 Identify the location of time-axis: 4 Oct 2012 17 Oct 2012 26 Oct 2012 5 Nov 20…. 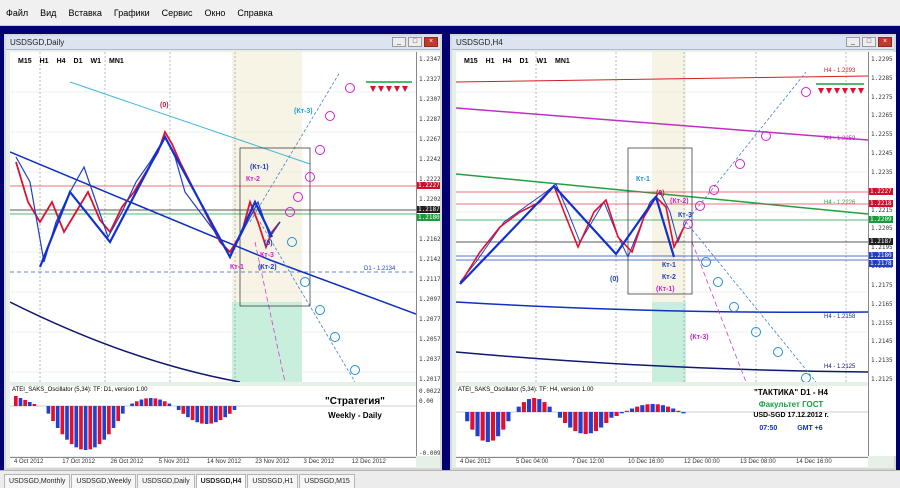
(213, 462).